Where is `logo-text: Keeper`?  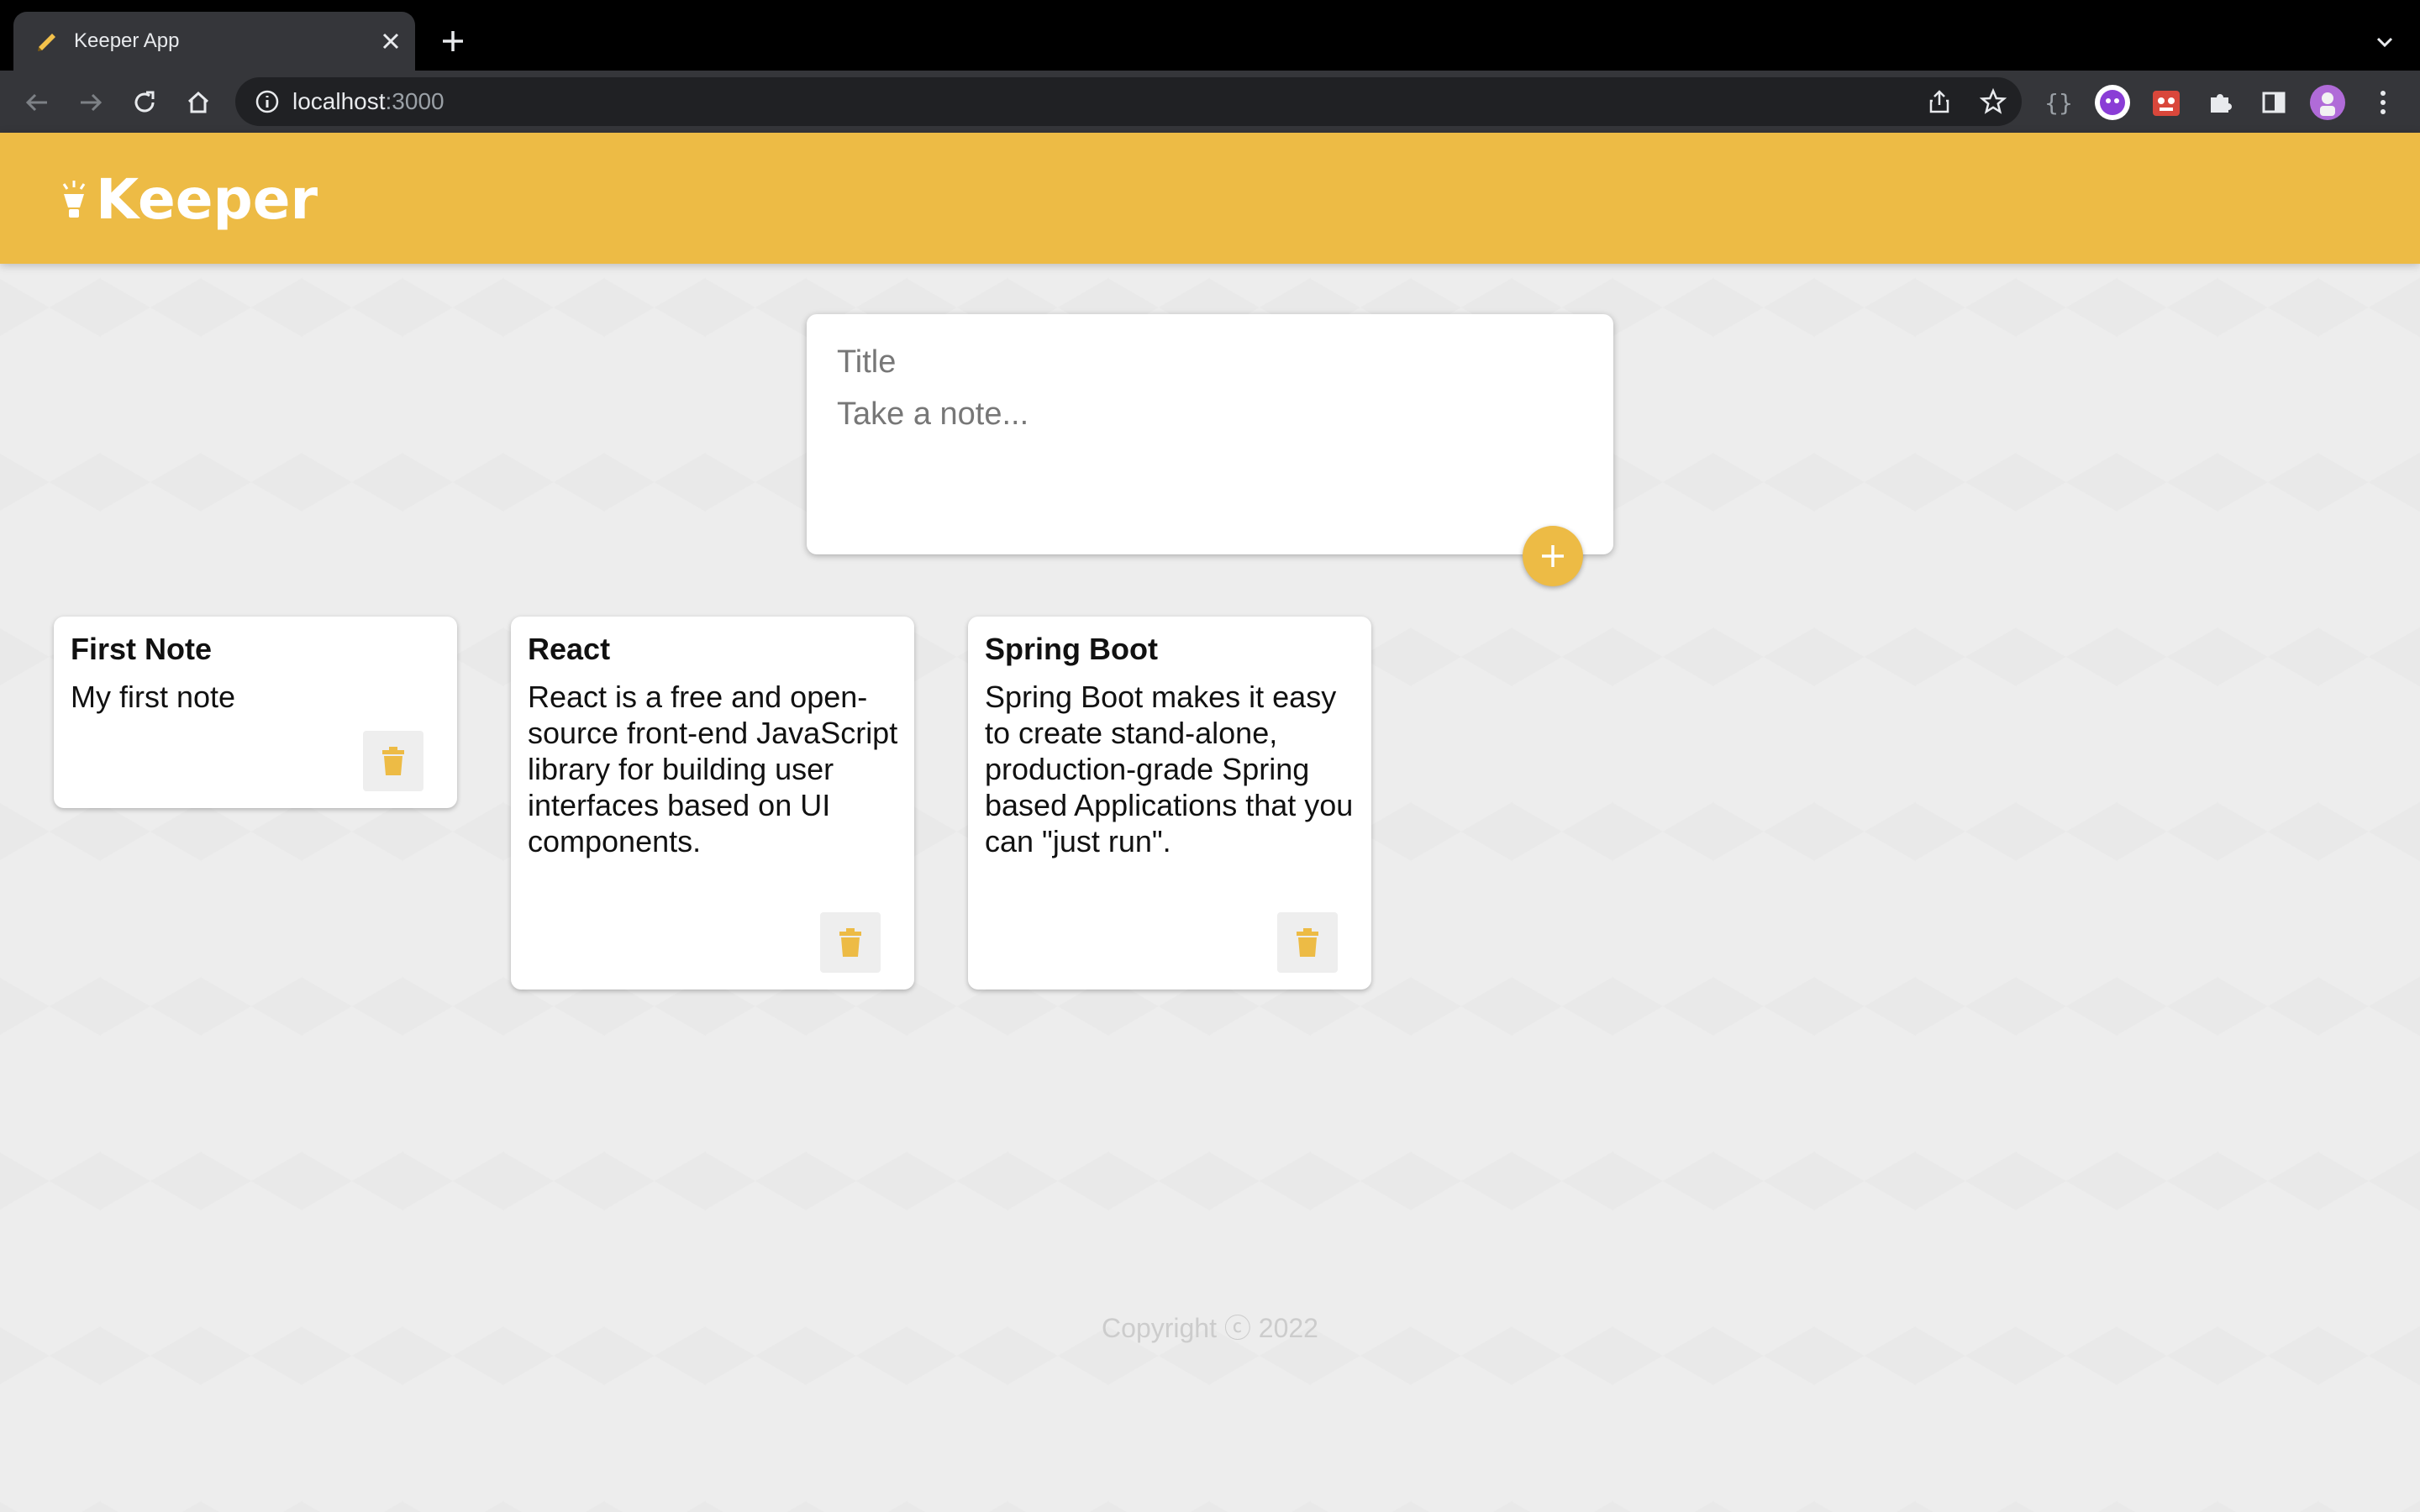 logo-text: Keeper is located at coordinates (207, 199).